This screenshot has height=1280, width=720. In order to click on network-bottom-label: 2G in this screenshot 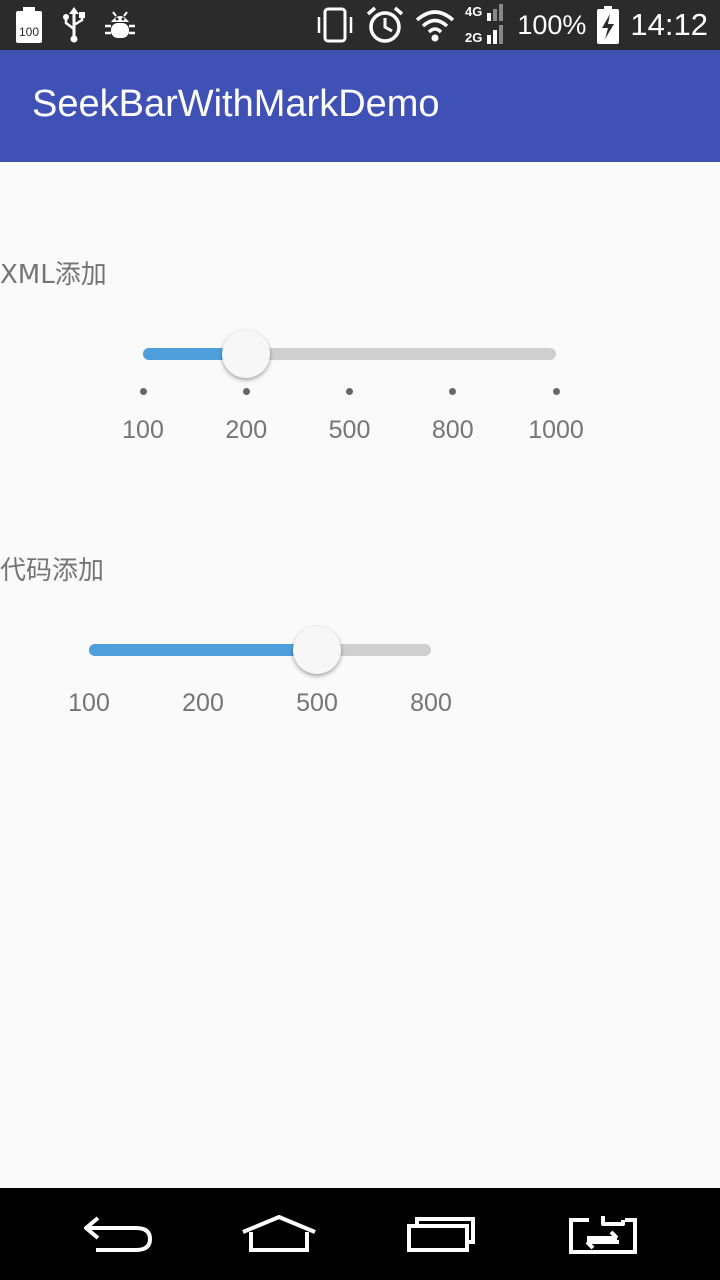, I will do `click(473, 37)`.